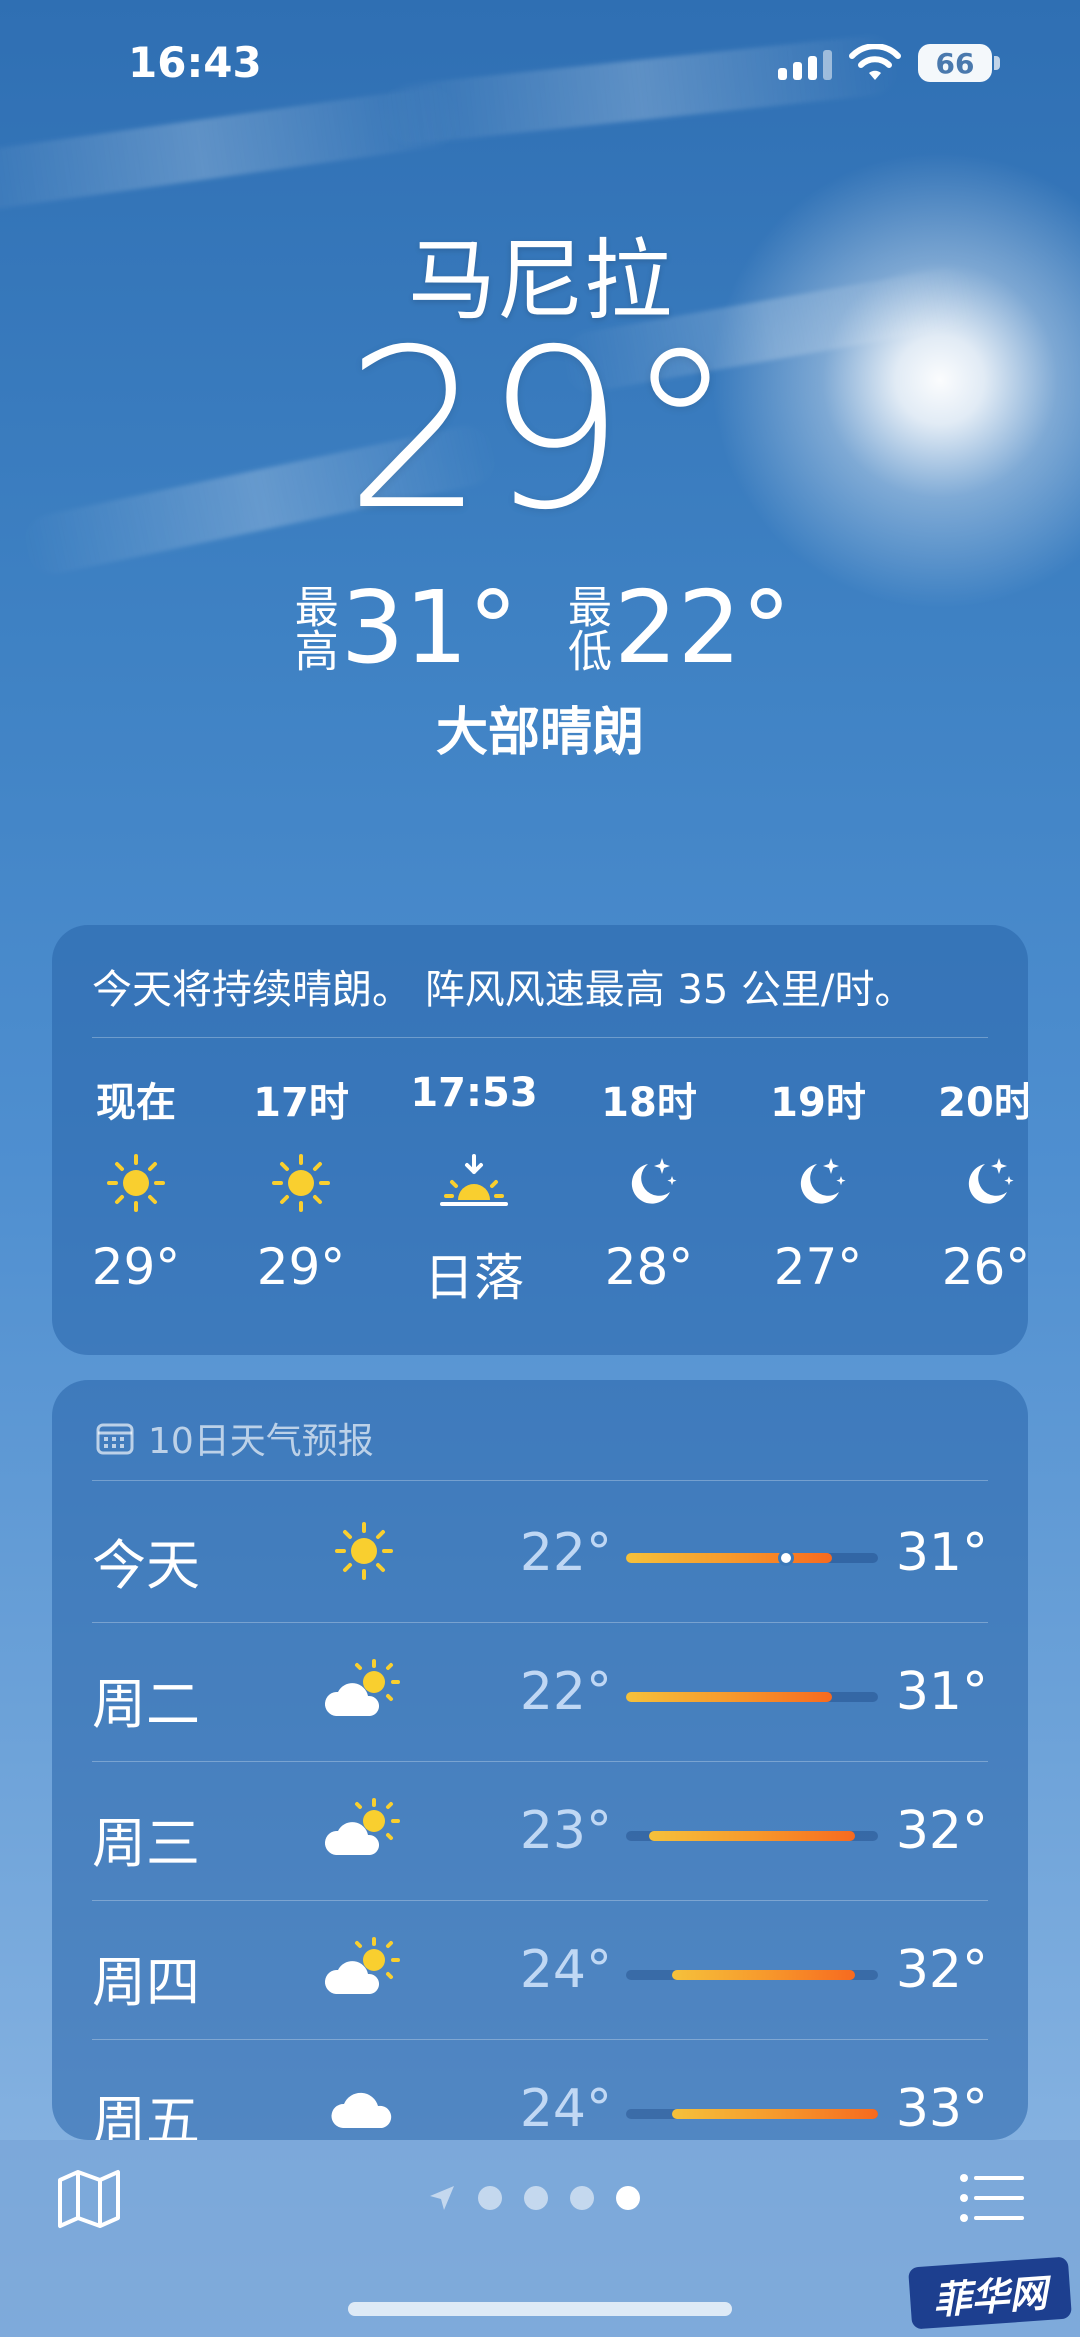  What do you see at coordinates (540, 65) in the screenshot?
I see `status-bar: 16:43 66` at bounding box center [540, 65].